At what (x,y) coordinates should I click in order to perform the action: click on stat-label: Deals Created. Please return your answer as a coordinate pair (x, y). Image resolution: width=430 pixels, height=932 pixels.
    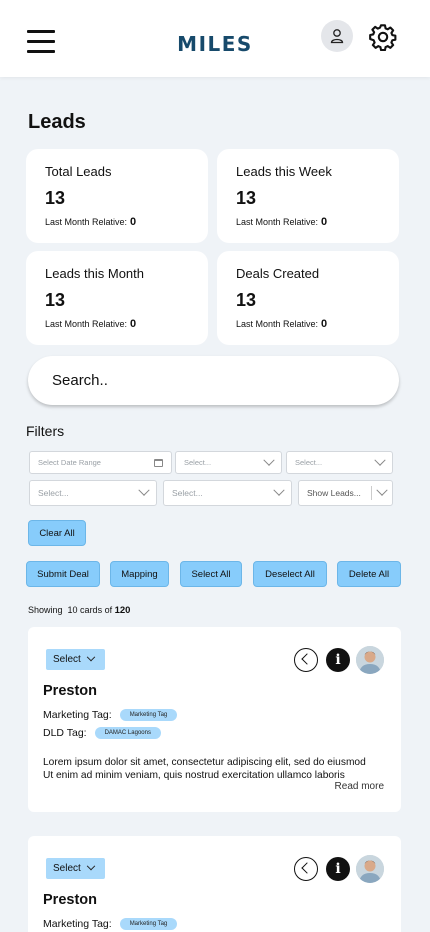
    Looking at the image, I should click on (278, 273).